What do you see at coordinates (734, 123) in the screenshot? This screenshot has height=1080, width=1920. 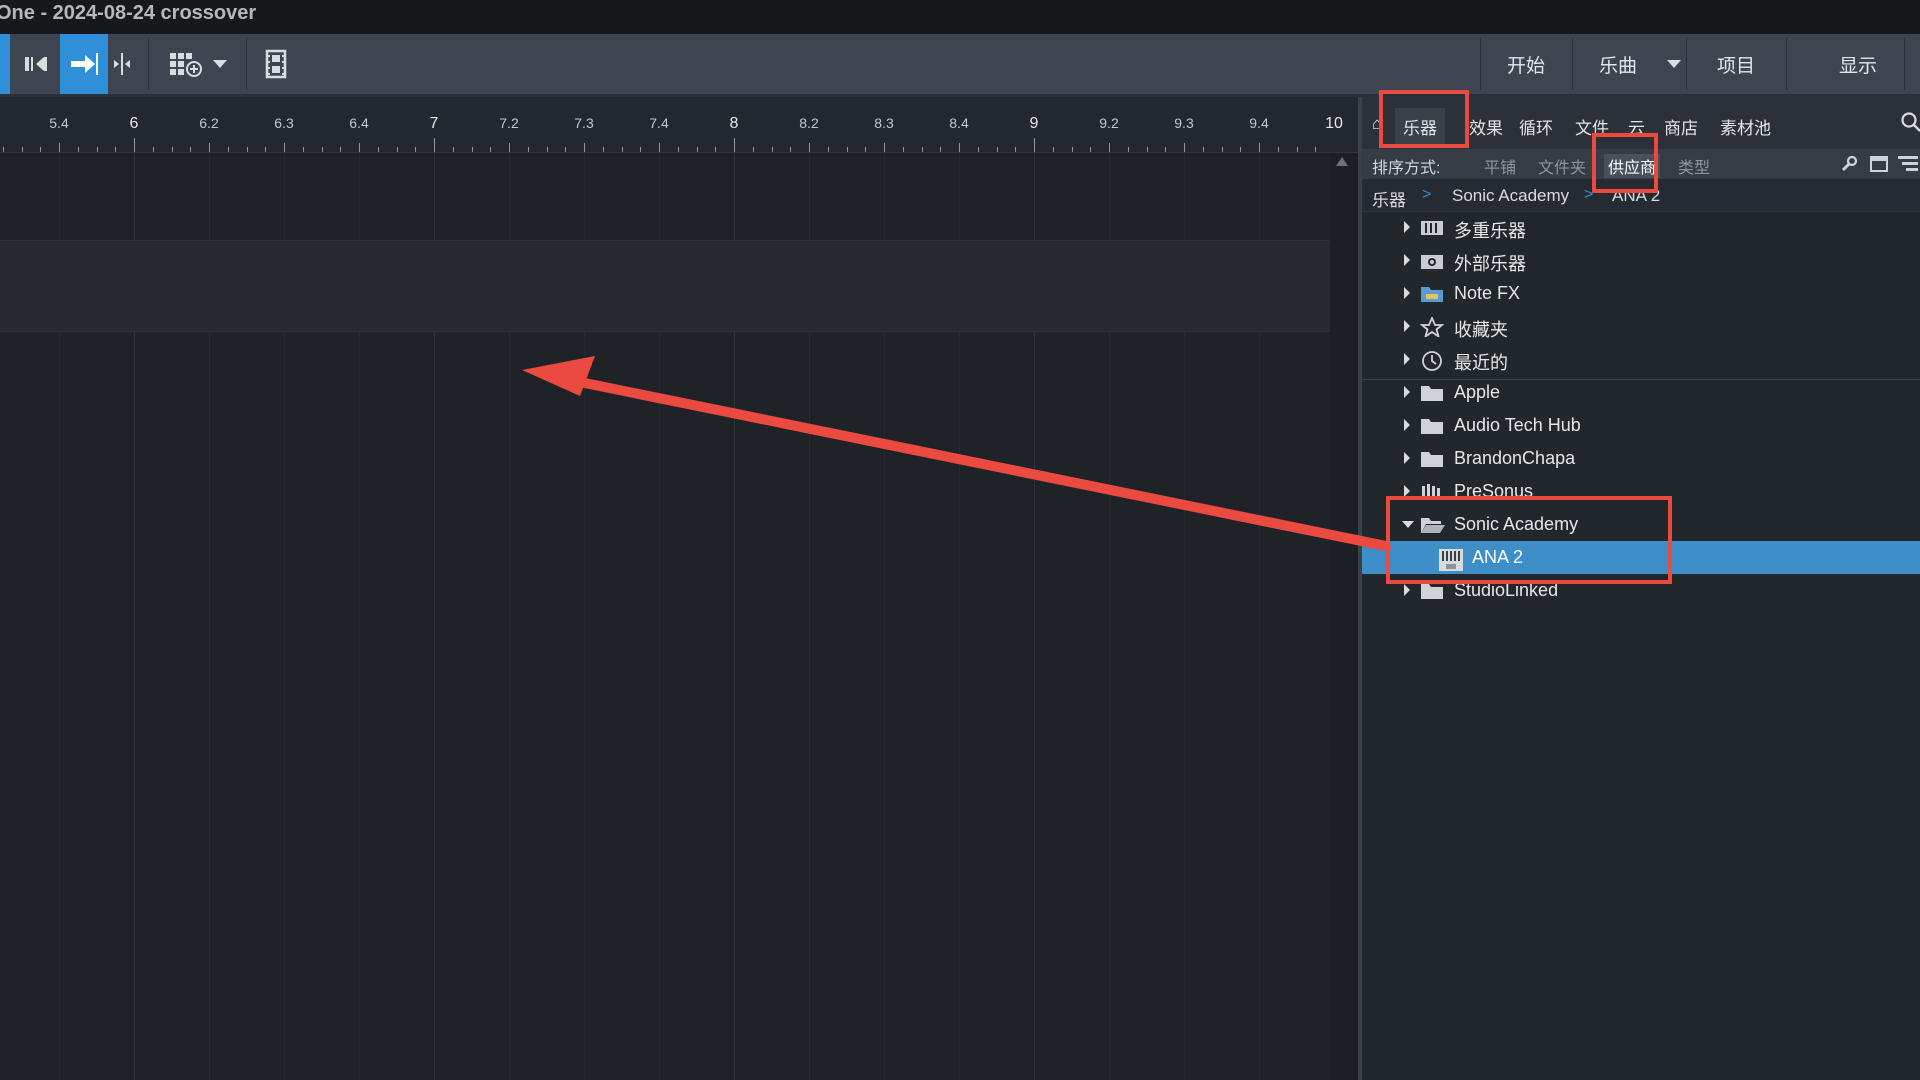 I see `ruler-label: 8` at bounding box center [734, 123].